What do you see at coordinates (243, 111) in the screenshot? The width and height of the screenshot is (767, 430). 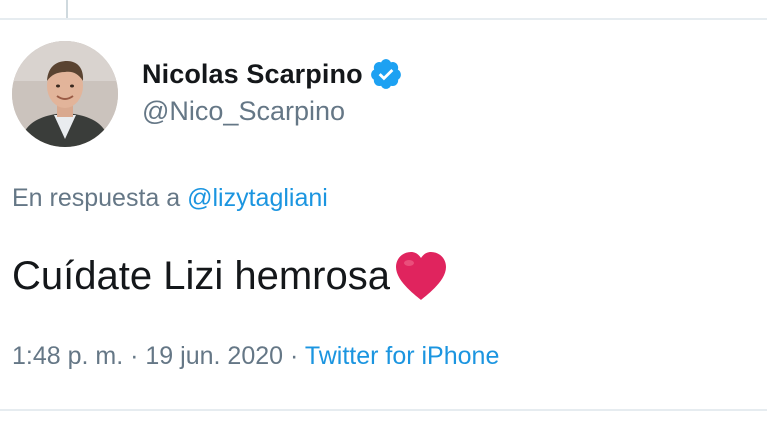 I see `author-handle: @Nico_Scarpino` at bounding box center [243, 111].